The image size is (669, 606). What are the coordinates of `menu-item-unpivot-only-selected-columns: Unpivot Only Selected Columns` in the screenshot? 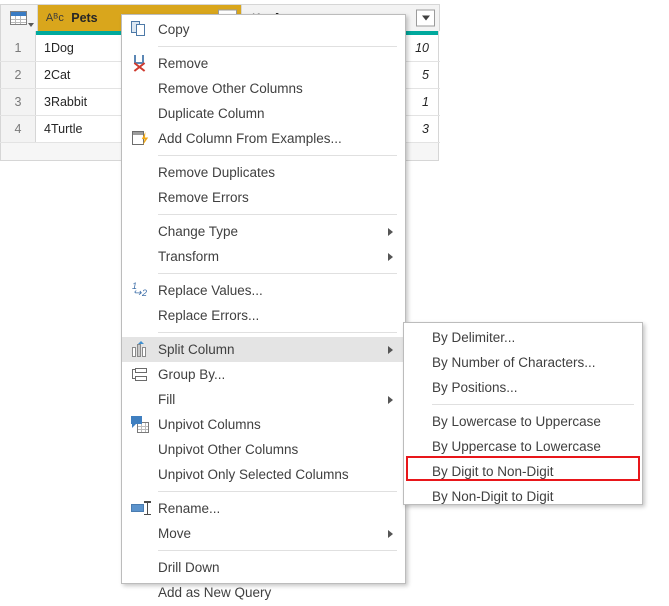 It's located at (263, 474).